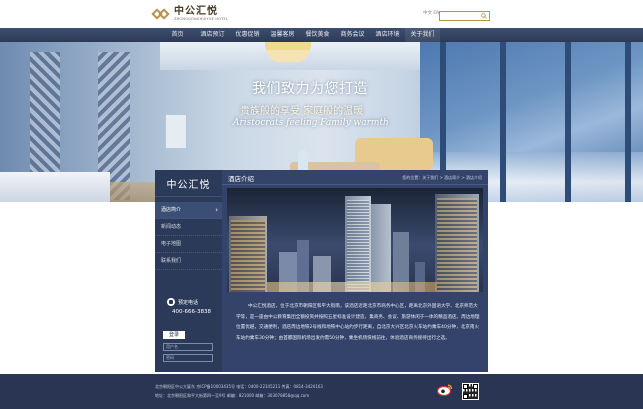 This screenshot has width=643, height=409. Describe the element at coordinates (355, 177) in the screenshot. I see `panel-header: 酒店介绍 您的位置：关于我们 > 酒店简介 > 酒店介绍` at that location.